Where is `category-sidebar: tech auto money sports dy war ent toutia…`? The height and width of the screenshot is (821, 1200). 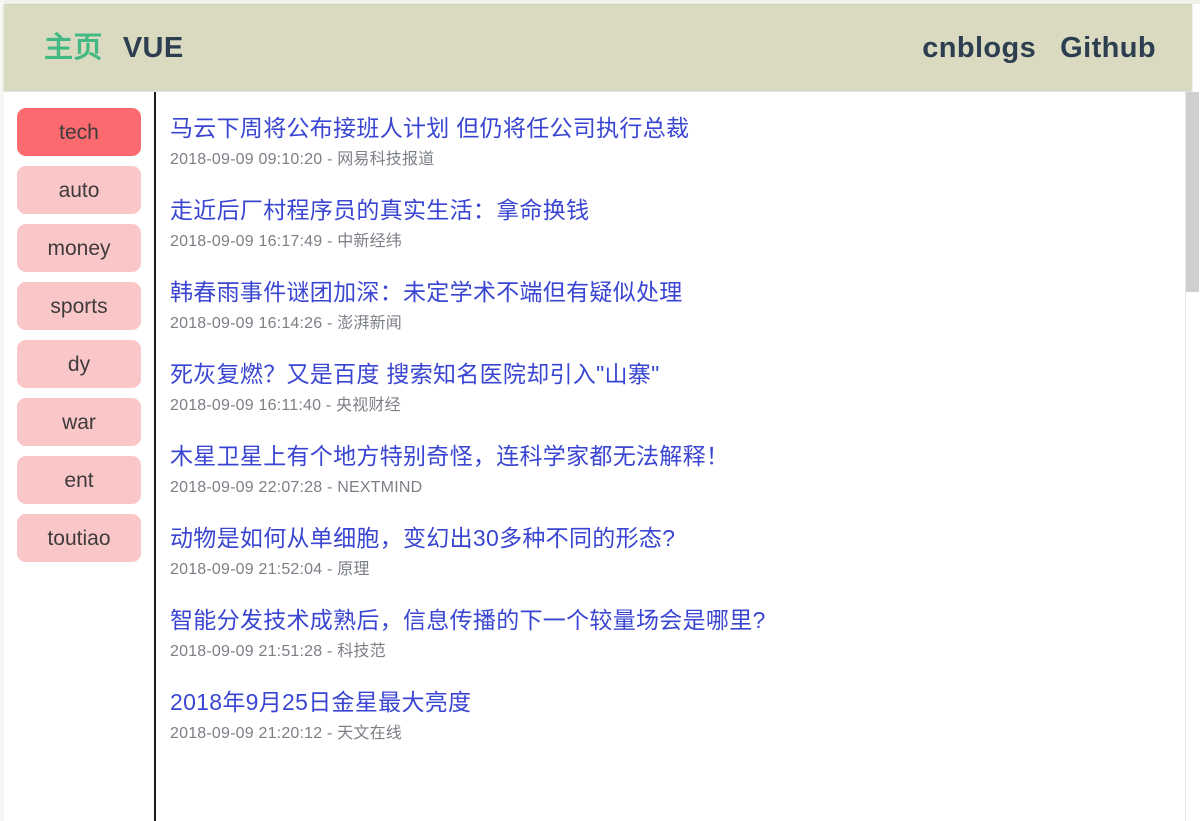 category-sidebar: tech auto money sports dy war ent toutia… is located at coordinates (80, 456).